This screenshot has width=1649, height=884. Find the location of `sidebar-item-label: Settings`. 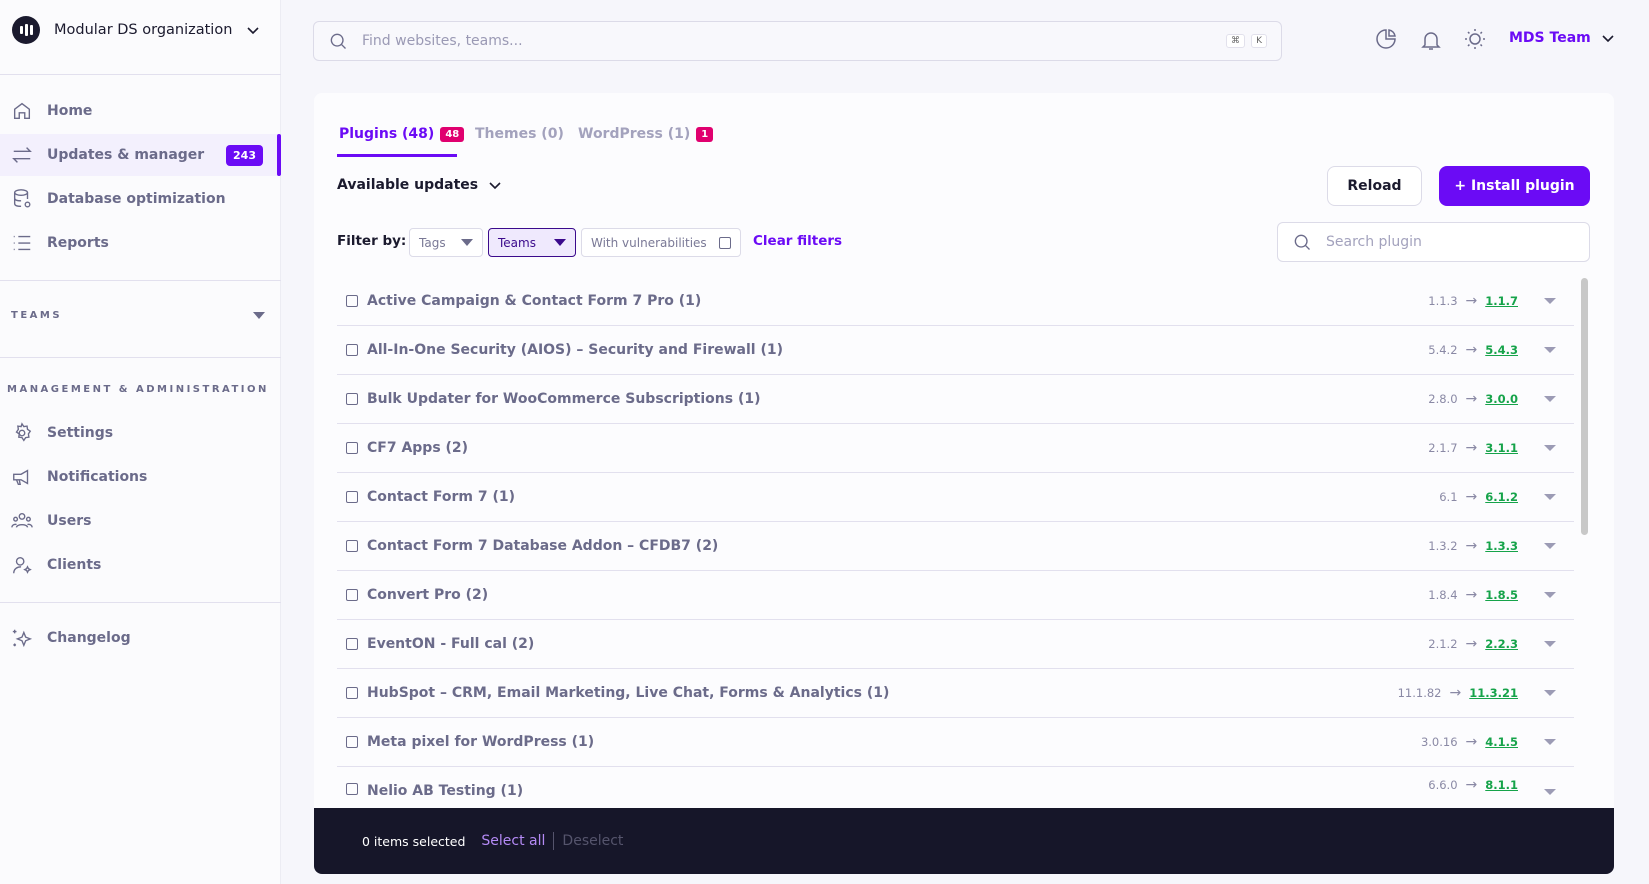

sidebar-item-label: Settings is located at coordinates (80, 433).